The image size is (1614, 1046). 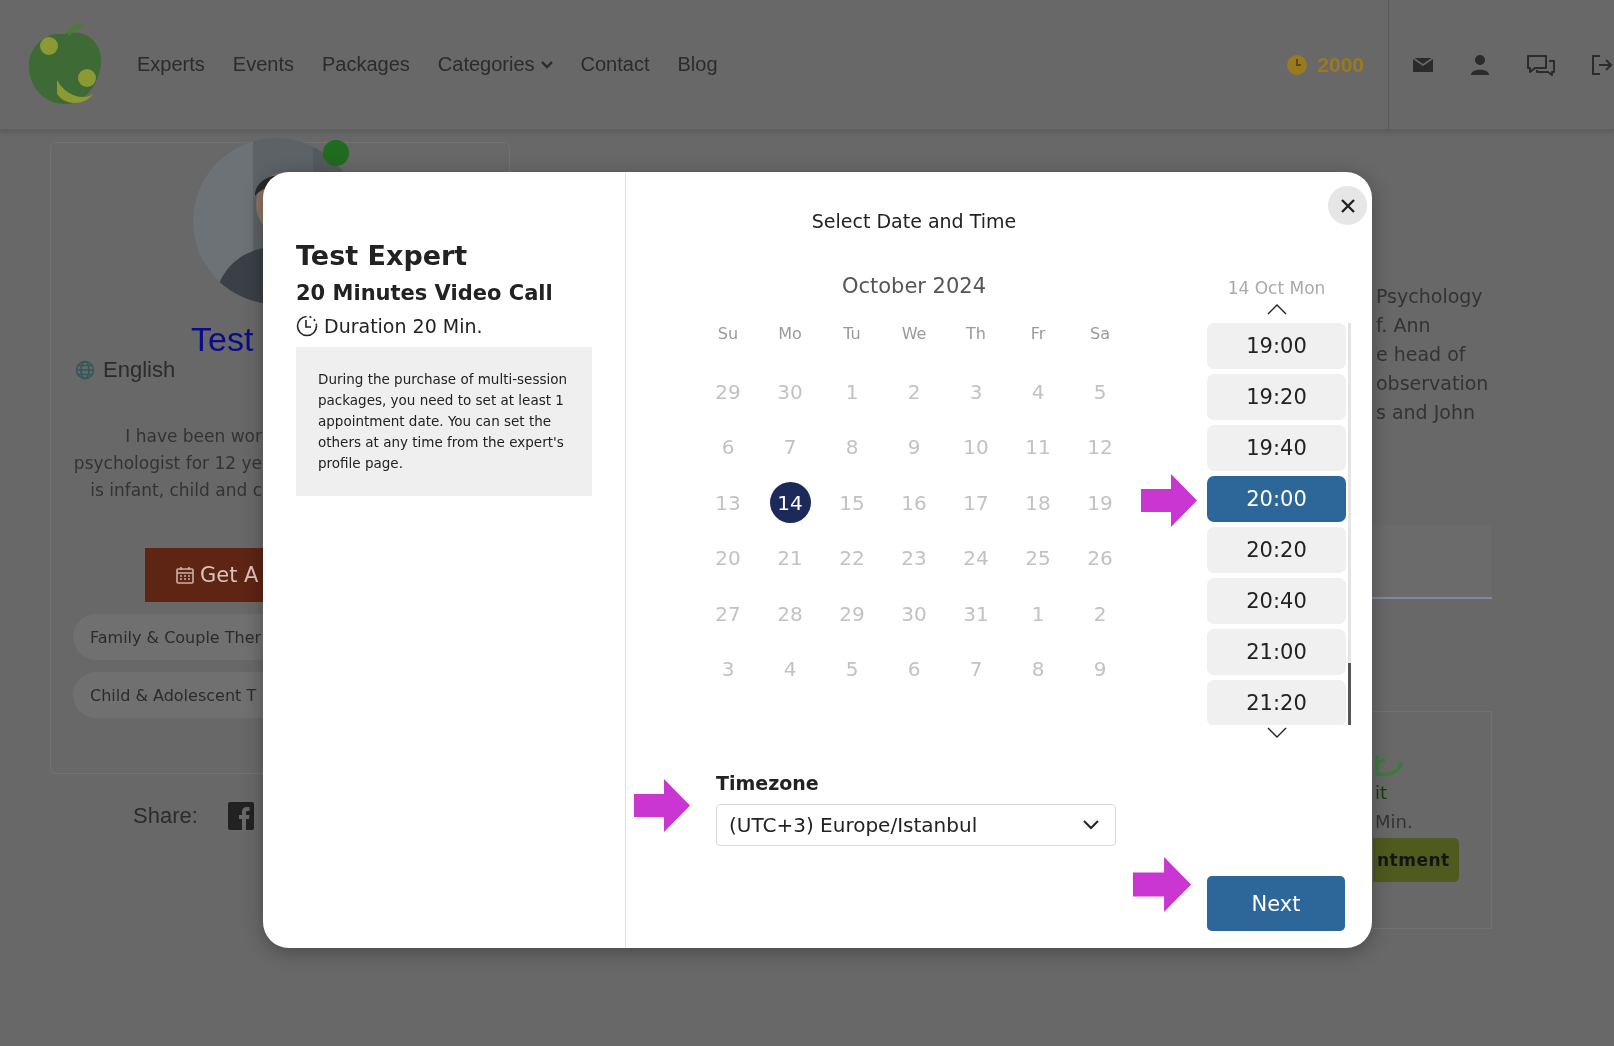 I want to click on weekday-label: Mo, so click(x=790, y=333).